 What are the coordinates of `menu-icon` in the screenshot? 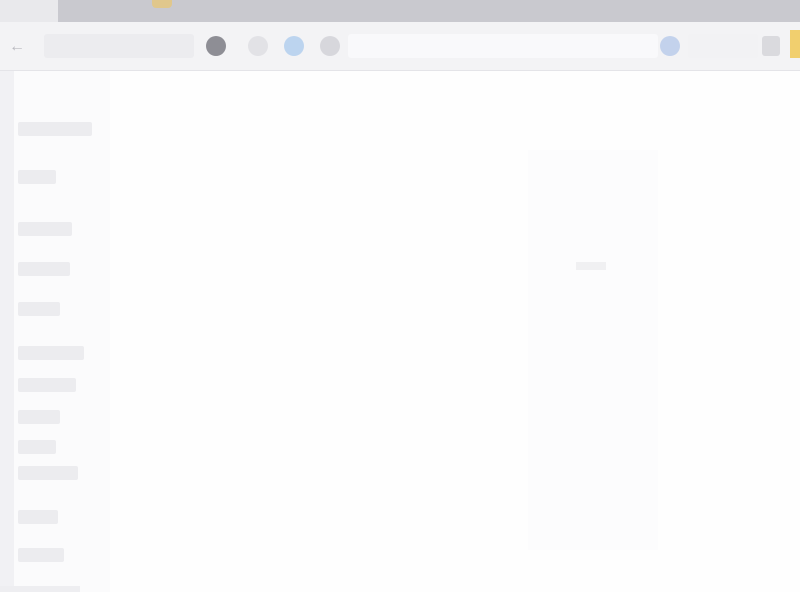 It's located at (771, 46).